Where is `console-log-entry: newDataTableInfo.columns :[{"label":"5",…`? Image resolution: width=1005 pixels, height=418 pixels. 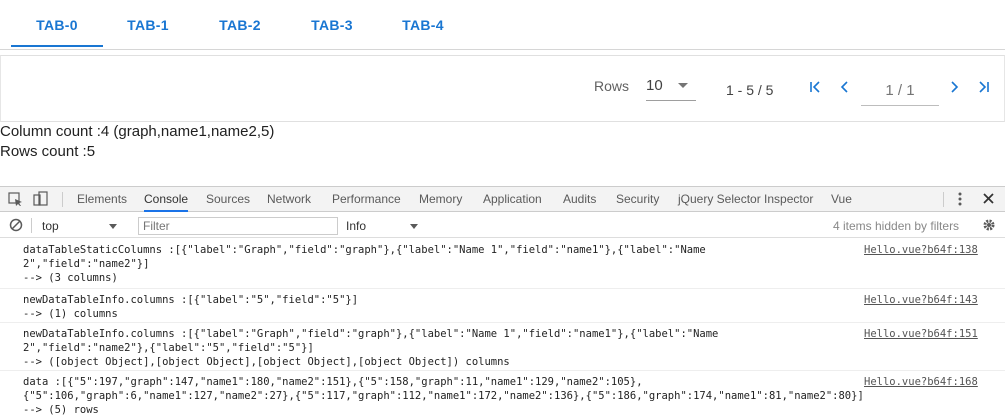 console-log-entry: newDataTableInfo.columns :[{"label":"5",… is located at coordinates (502, 306).